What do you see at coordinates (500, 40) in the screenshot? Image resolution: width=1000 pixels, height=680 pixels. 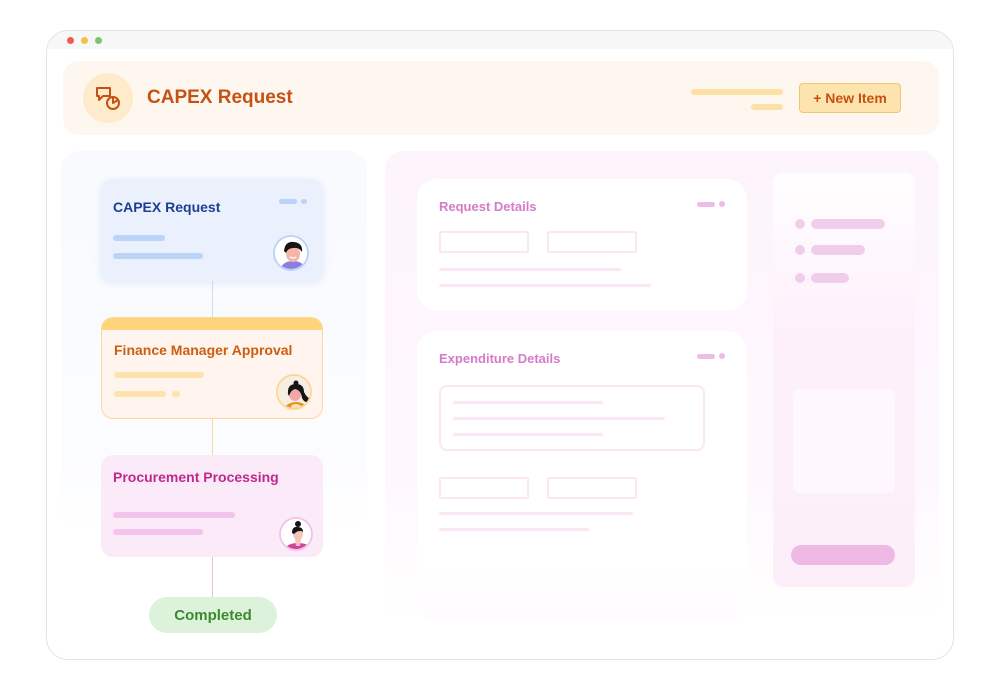 I see `title-bar` at bounding box center [500, 40].